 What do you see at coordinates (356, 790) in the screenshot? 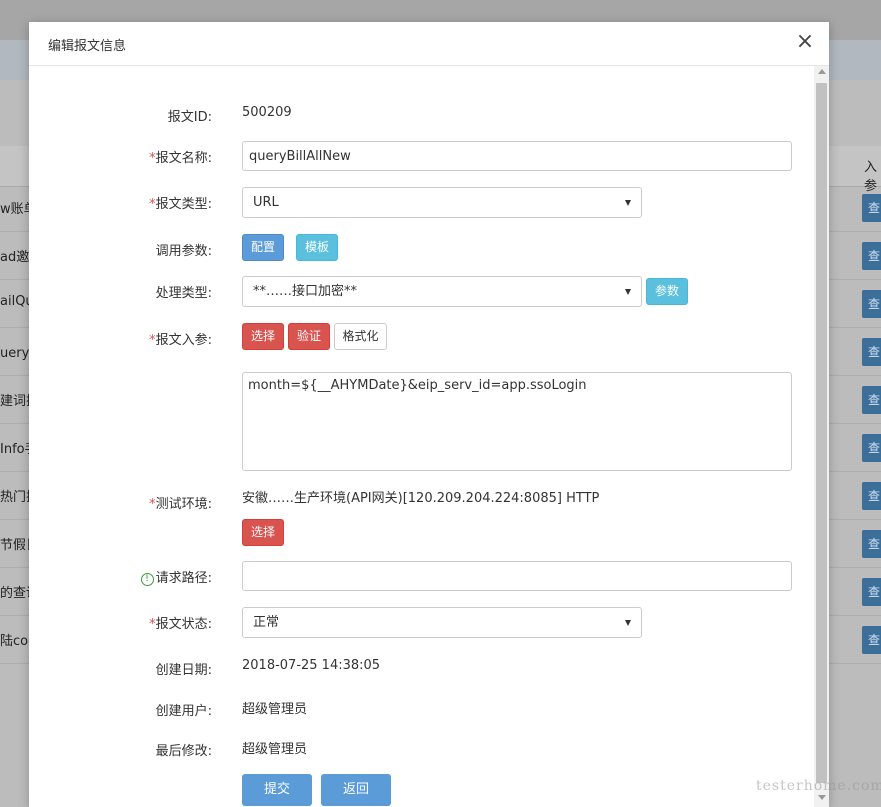
I see `back-button: 返回` at bounding box center [356, 790].